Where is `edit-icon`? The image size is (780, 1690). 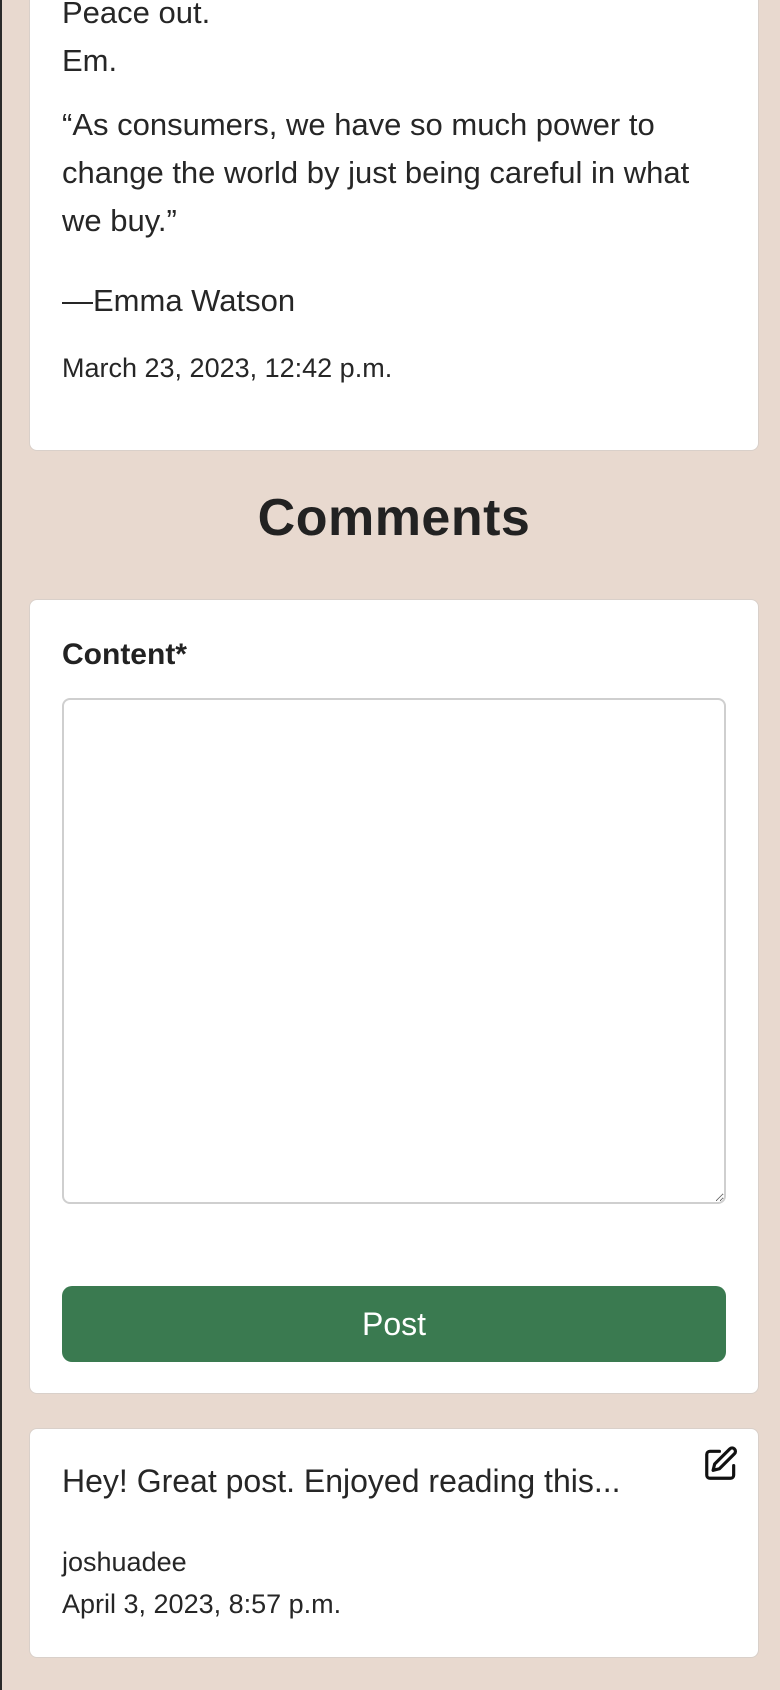
edit-icon is located at coordinates (721, 1464).